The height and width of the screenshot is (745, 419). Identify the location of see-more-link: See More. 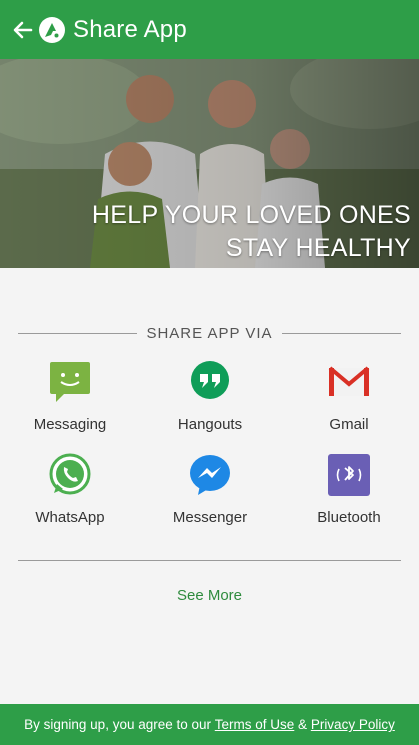
(209, 595).